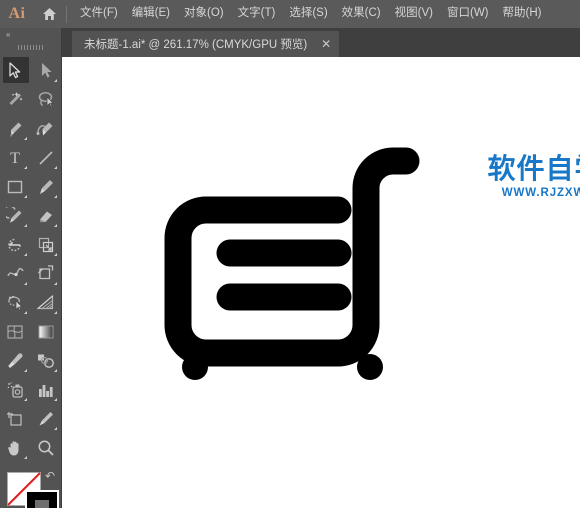 The height and width of the screenshot is (508, 580). Describe the element at coordinates (195, 367) in the screenshot. I see `cart-wheel-left` at that location.